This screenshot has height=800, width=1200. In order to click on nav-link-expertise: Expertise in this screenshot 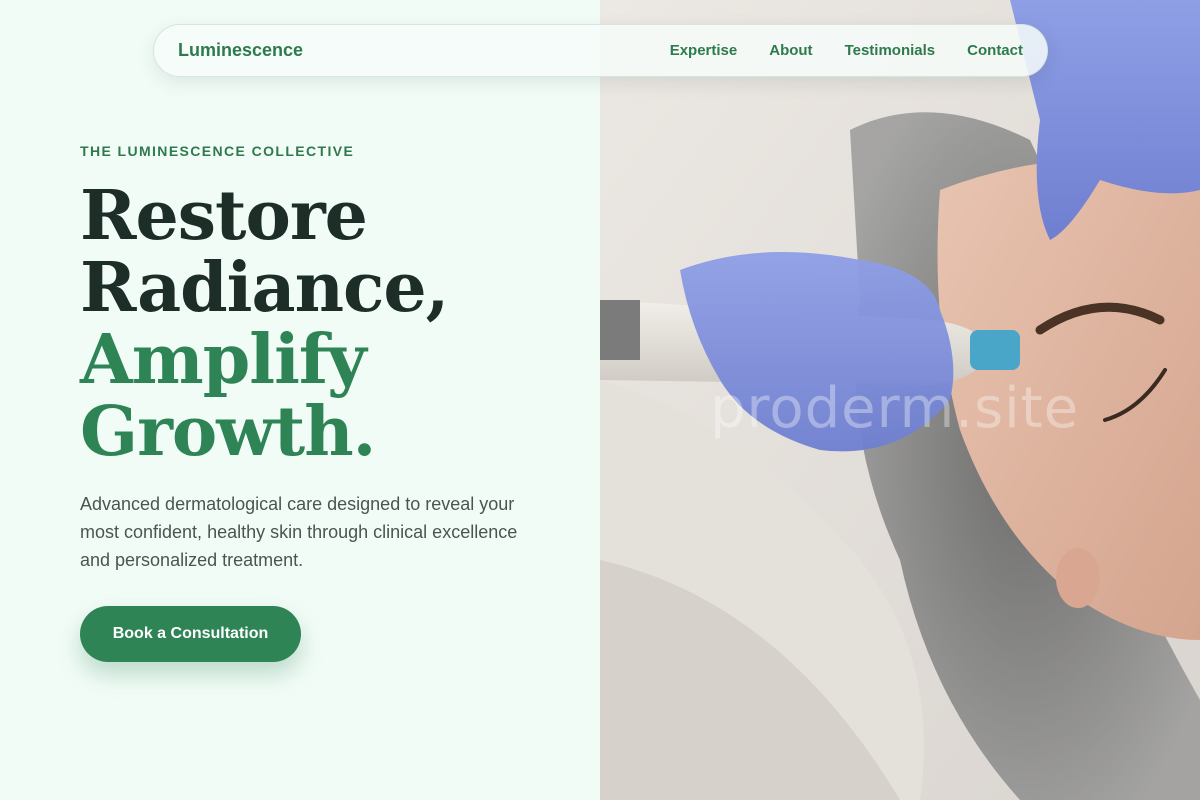, I will do `click(704, 50)`.